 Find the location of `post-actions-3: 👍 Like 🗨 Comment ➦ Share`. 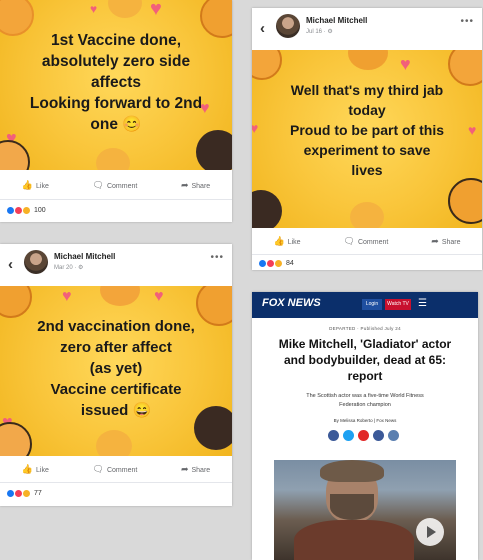

post-actions-3: 👍 Like 🗨 Comment ➦ Share is located at coordinates (116, 469).